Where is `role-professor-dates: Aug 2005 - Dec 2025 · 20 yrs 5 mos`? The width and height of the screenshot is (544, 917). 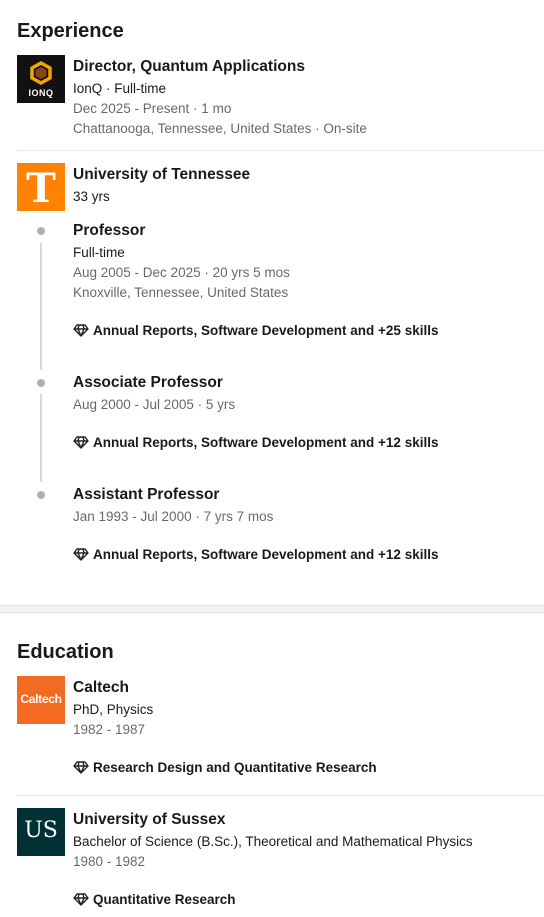
role-professor-dates: Aug 2005 - Dec 2025 · 20 yrs 5 mos is located at coordinates (181, 272).